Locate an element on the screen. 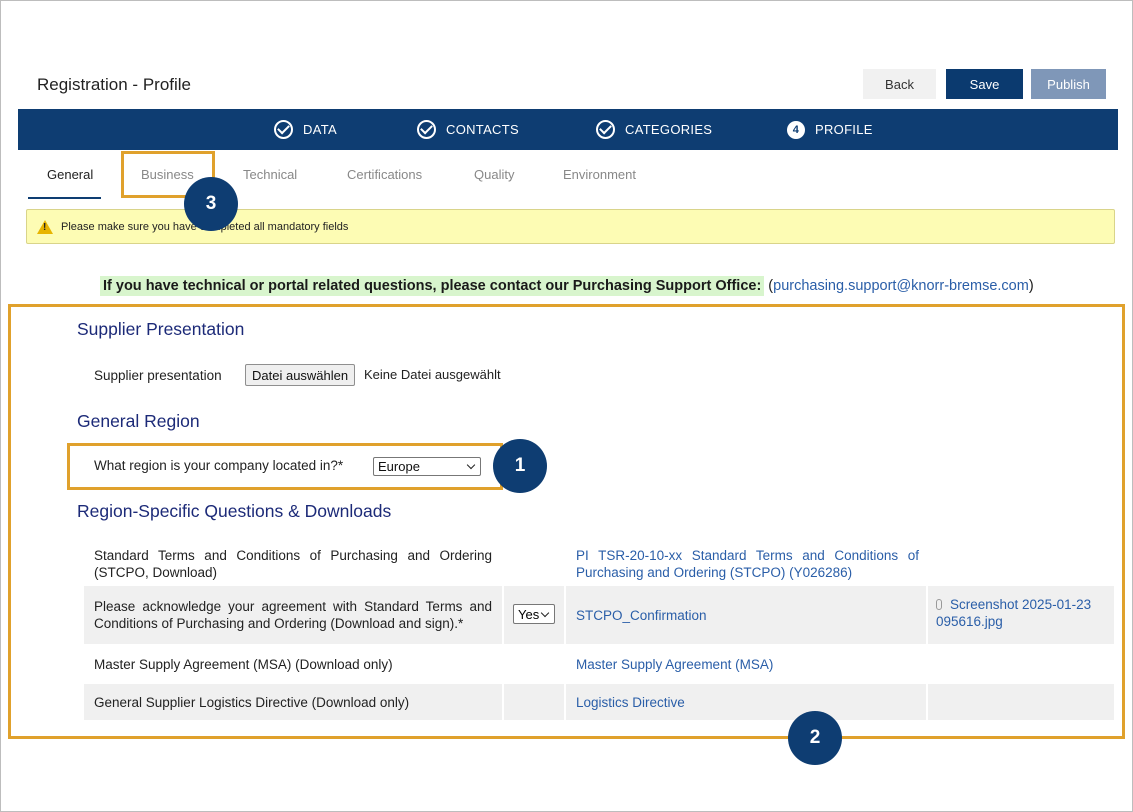  page-header: Registration - Profile Back Save Publish is located at coordinates (568, 83).